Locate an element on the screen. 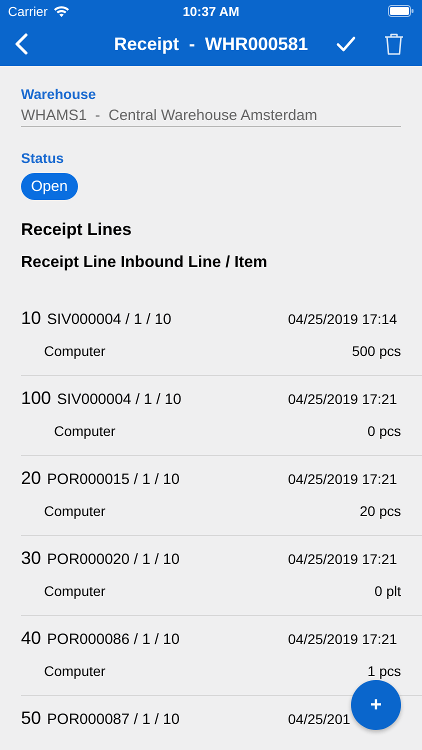 This screenshot has height=750, width=422. warehouse-field: WHAMS1 - Central Warehouse Amsterdam is located at coordinates (211, 117).